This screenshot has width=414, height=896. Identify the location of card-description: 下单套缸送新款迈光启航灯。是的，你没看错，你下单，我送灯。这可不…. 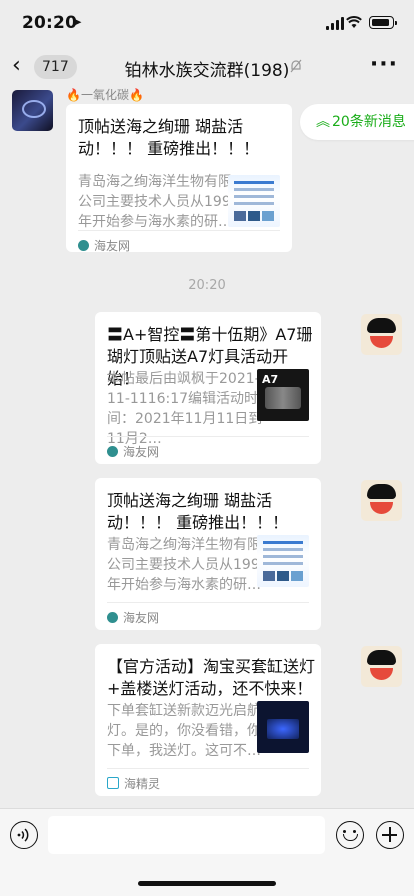
(184, 731).